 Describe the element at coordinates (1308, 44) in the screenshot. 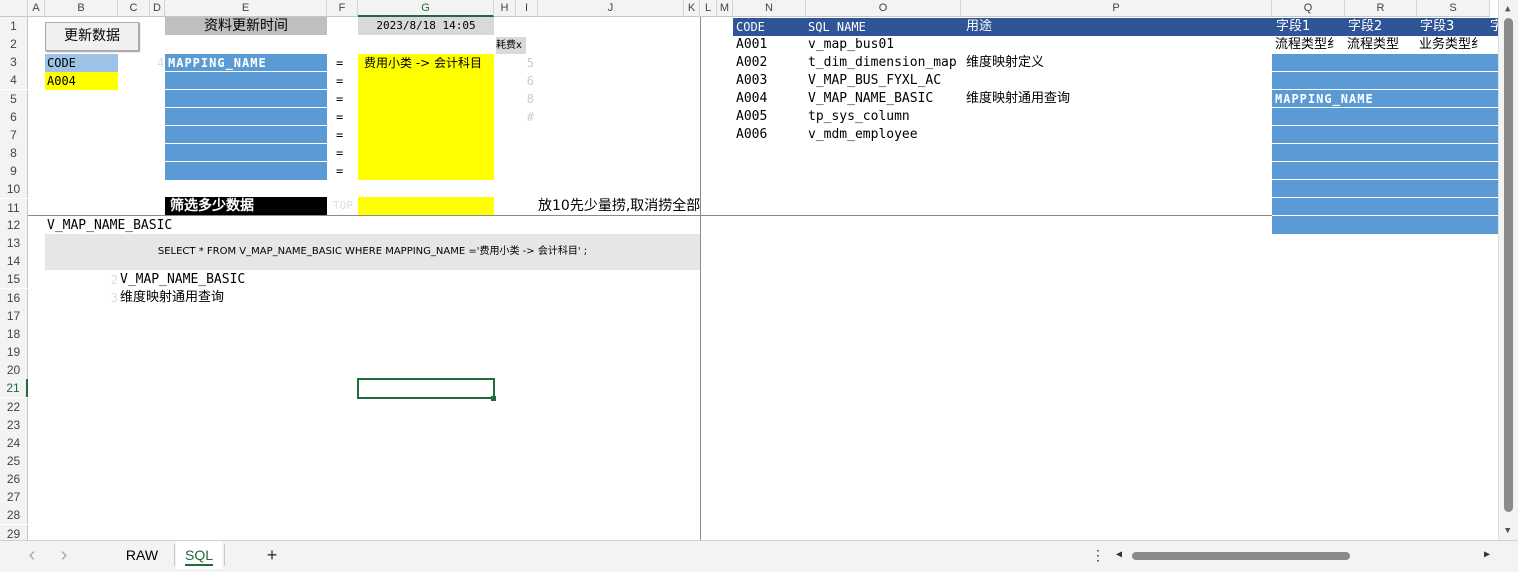

I see `field1-value: 流程类型纟` at that location.